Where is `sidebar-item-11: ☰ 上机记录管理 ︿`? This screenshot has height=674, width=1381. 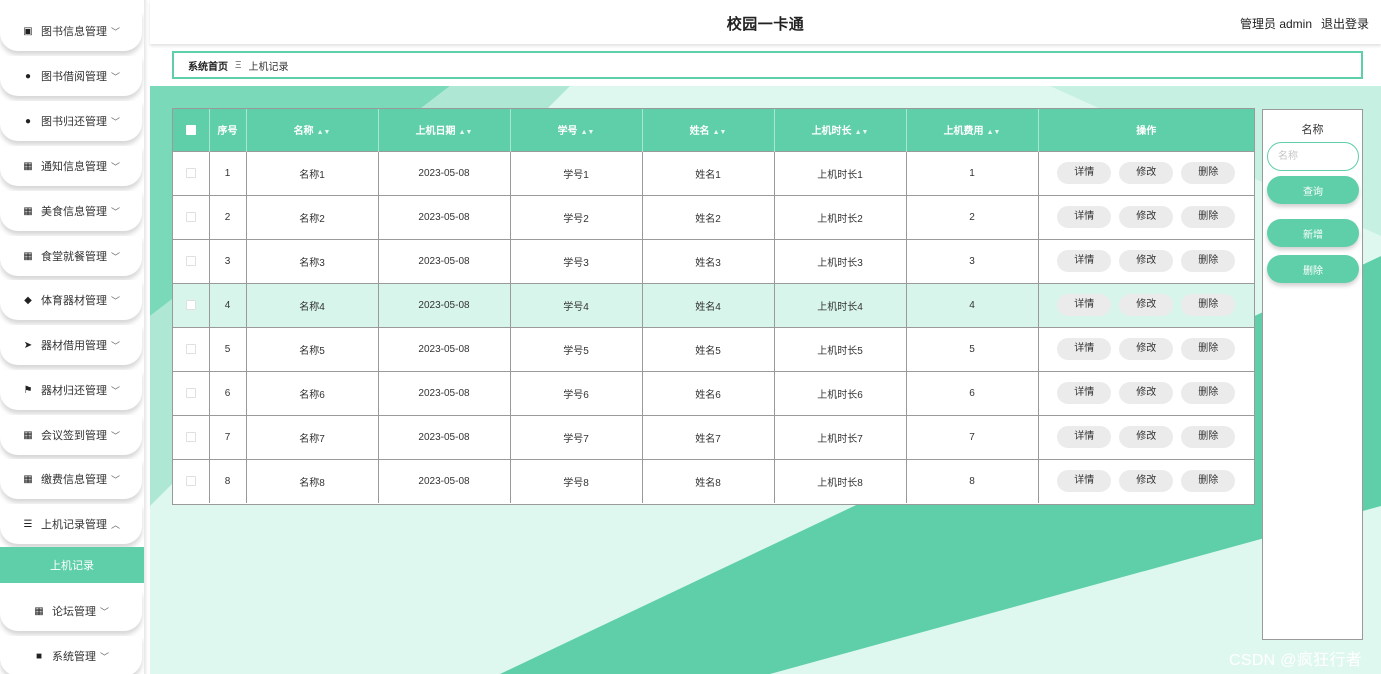
sidebar-item-11: ☰ 上机记录管理 ︿ is located at coordinates (71, 524).